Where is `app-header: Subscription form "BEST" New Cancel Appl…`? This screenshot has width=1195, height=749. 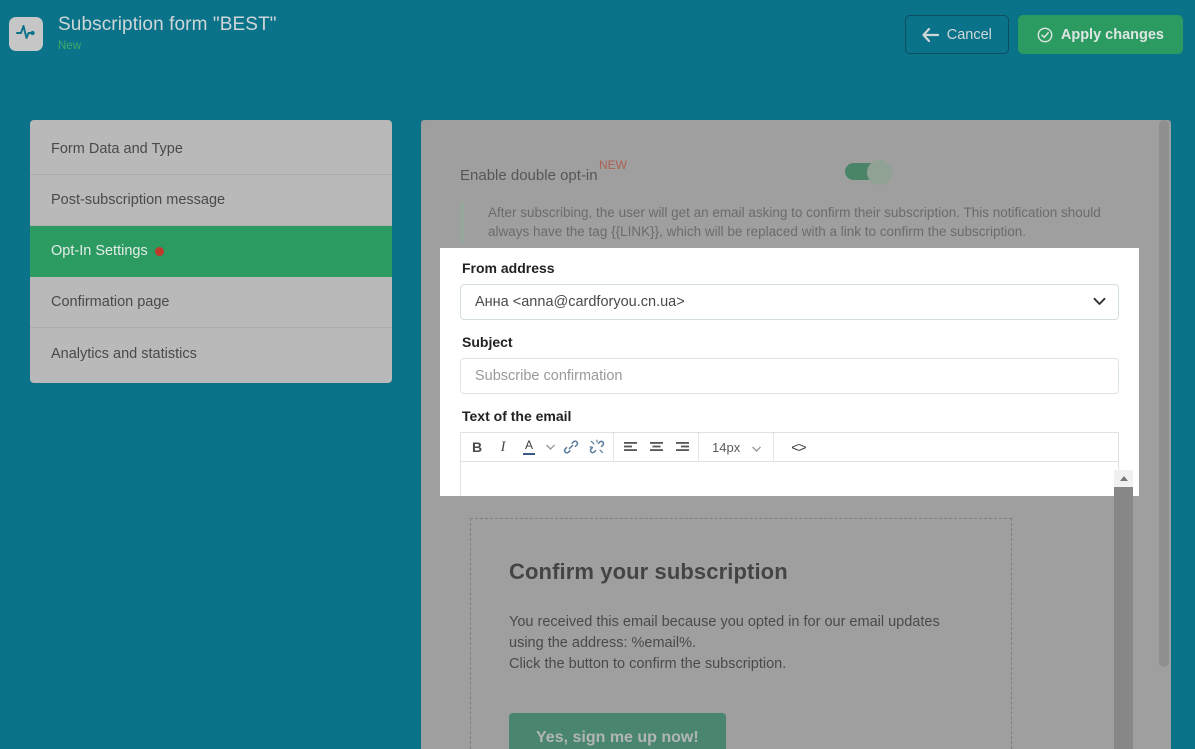
app-header: Subscription form "BEST" New Cancel Appl… is located at coordinates (597, 36).